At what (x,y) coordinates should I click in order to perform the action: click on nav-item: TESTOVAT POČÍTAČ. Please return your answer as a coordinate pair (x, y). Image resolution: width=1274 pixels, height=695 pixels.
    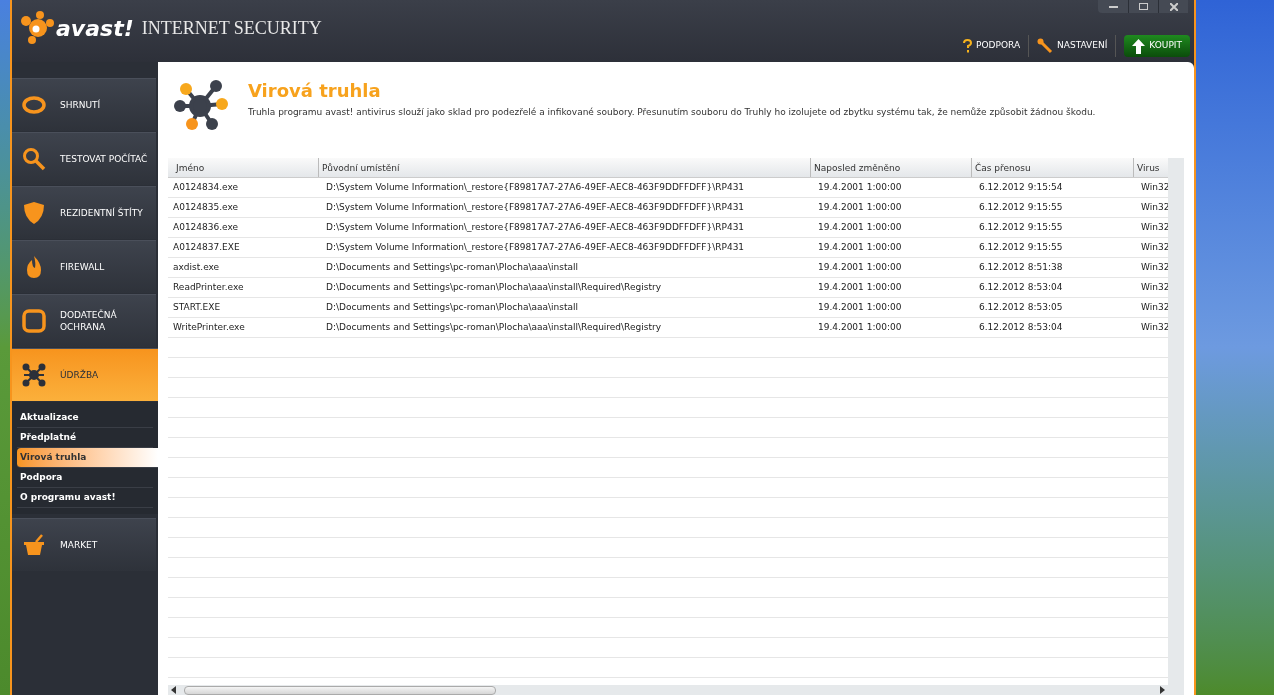
    Looking at the image, I should click on (84, 158).